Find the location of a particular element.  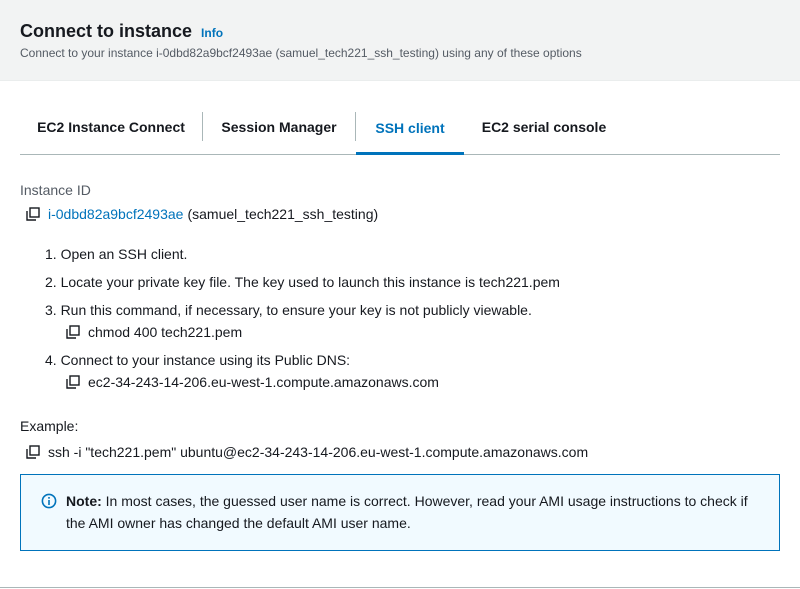

instance-id-label: Instance ID is located at coordinates (55, 190).